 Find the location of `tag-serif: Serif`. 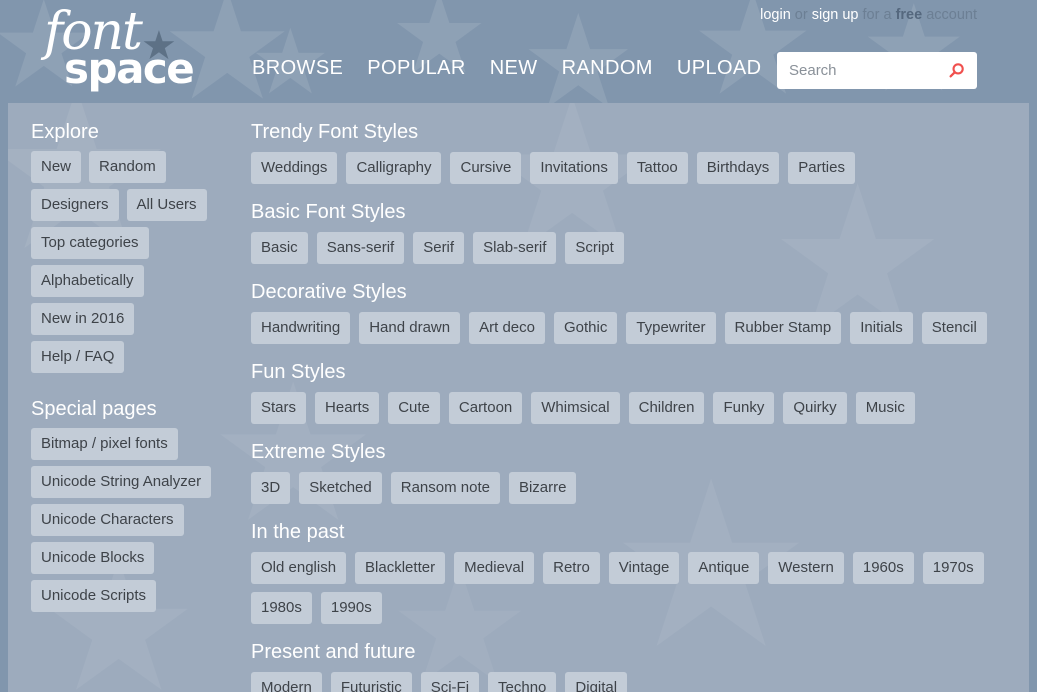

tag-serif: Serif is located at coordinates (439, 248).